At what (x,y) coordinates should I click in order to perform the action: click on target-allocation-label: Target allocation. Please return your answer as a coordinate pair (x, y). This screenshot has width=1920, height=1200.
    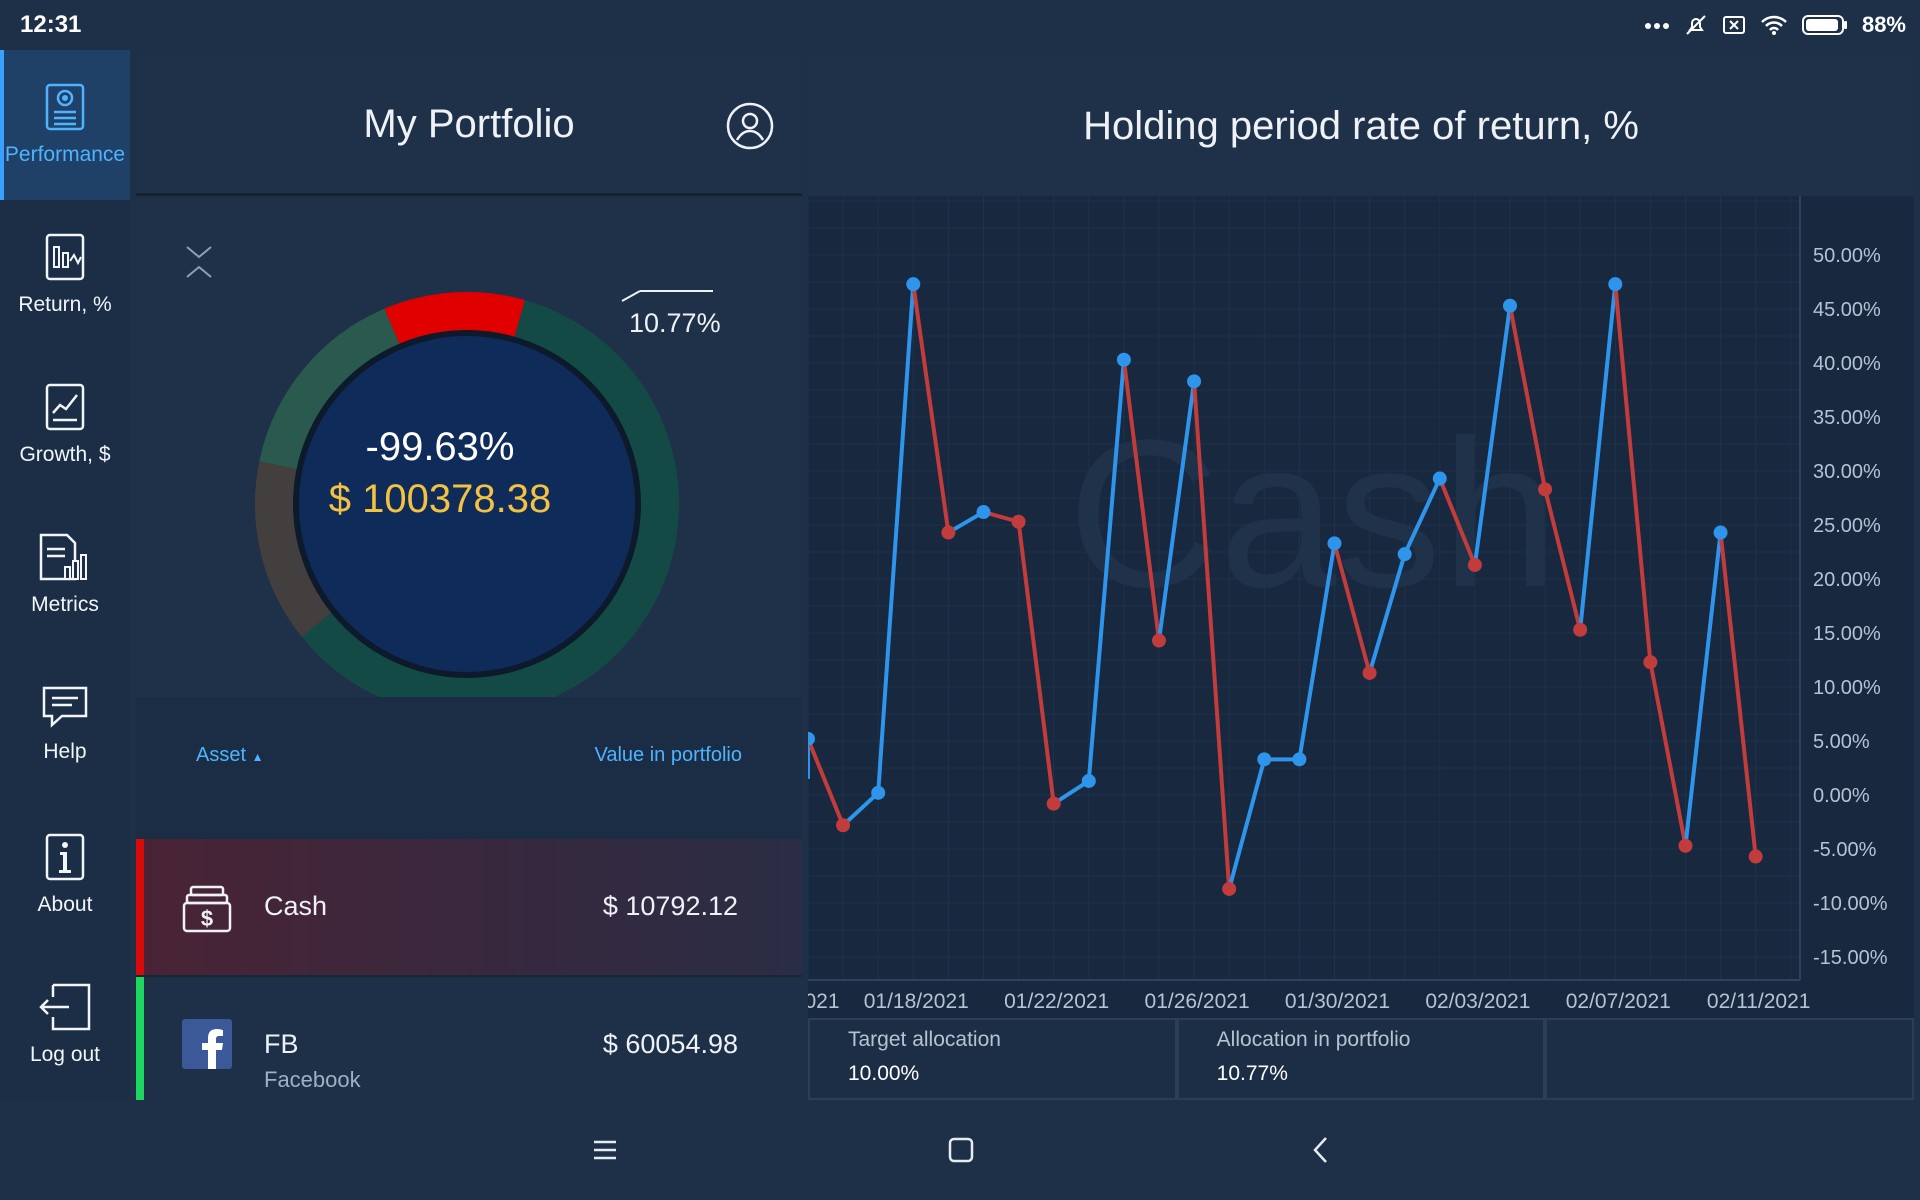
    Looking at the image, I should click on (924, 1039).